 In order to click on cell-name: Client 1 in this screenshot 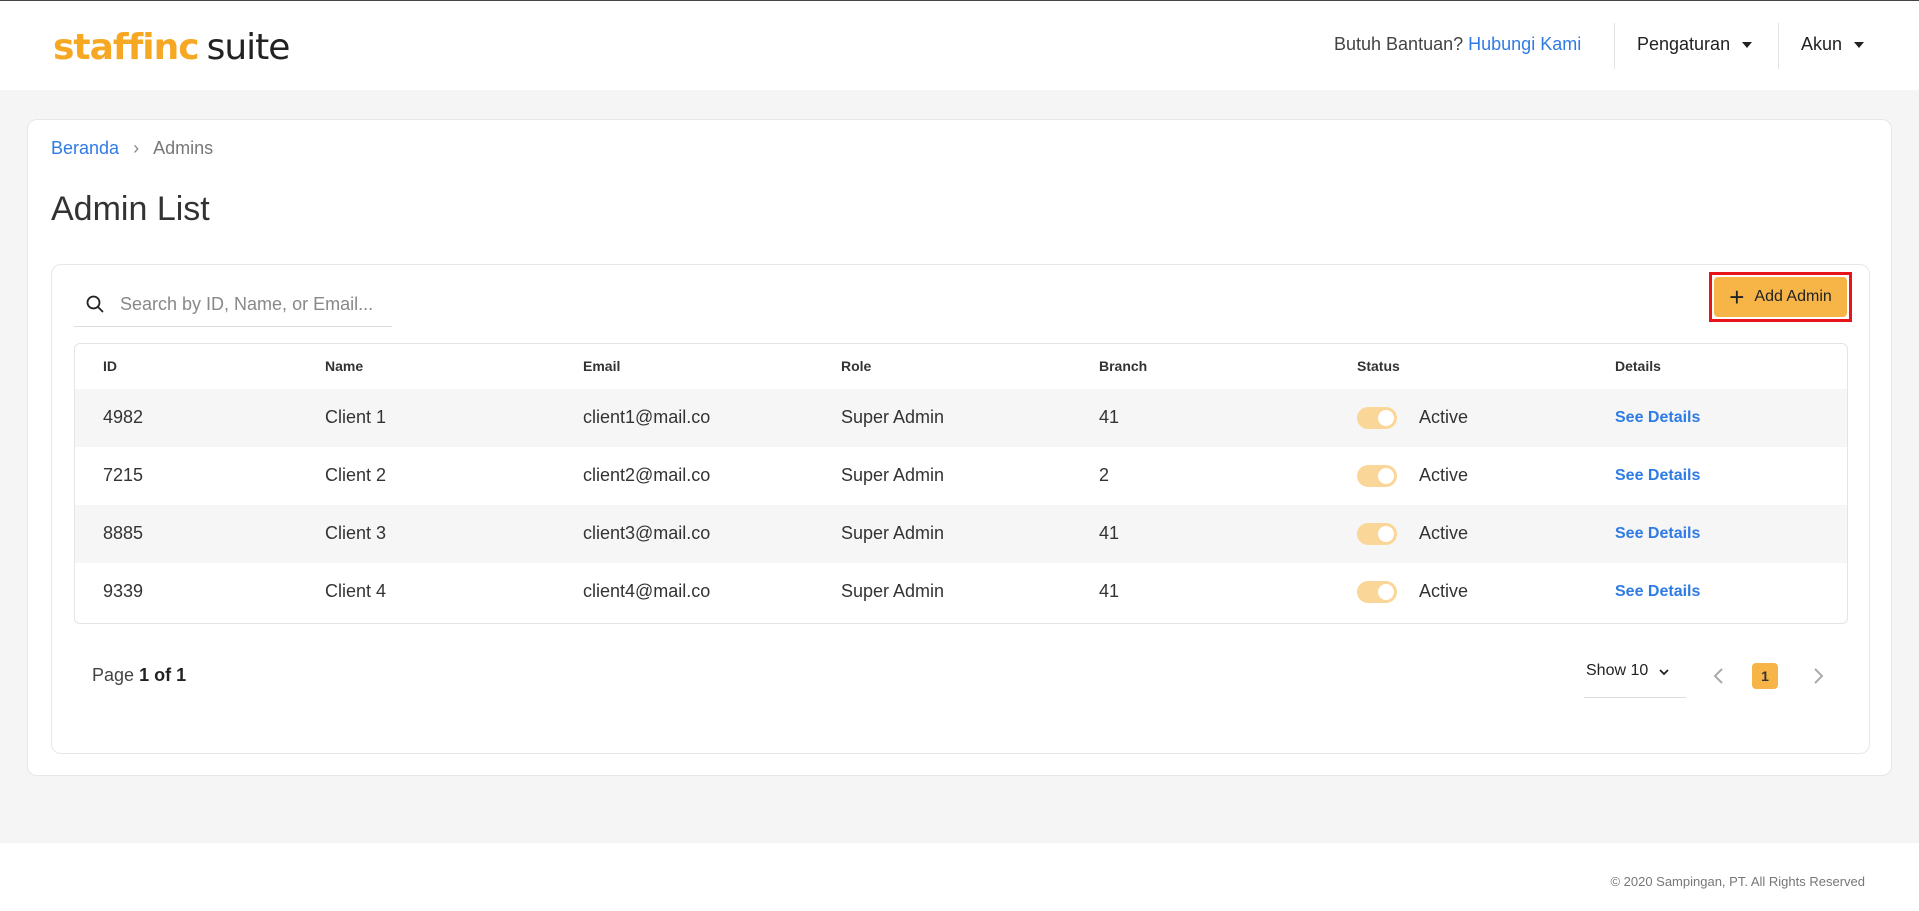, I will do `click(356, 417)`.